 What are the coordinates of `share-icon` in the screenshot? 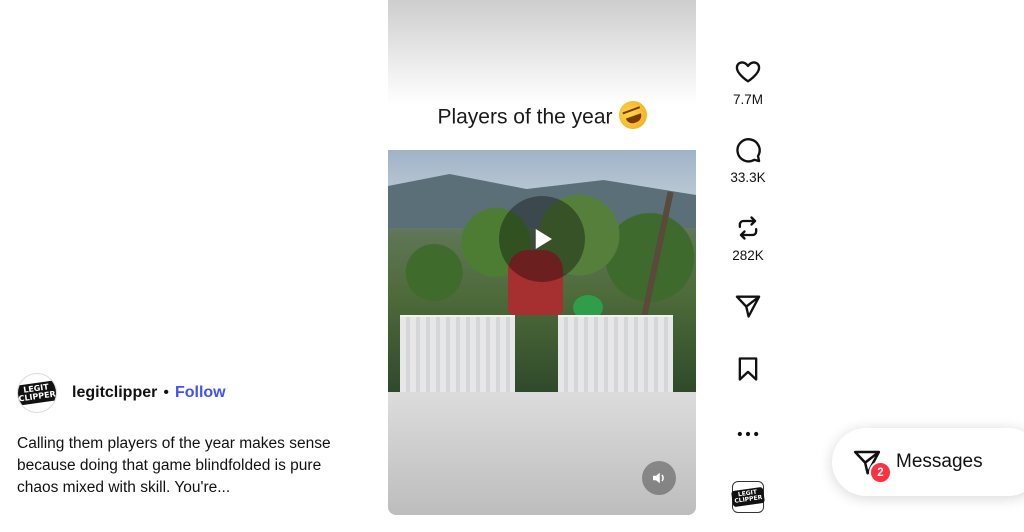 It's located at (748, 306).